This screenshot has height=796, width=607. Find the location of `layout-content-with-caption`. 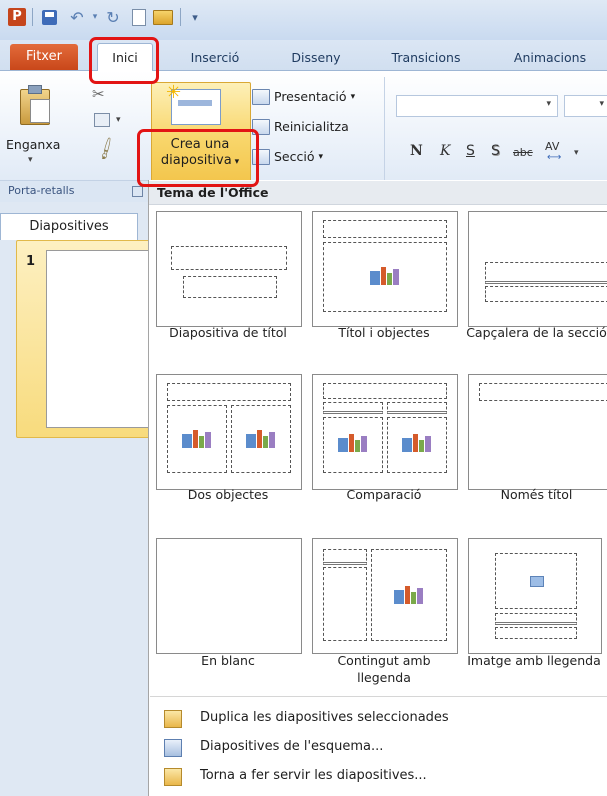

layout-content-with-caption is located at coordinates (385, 596).